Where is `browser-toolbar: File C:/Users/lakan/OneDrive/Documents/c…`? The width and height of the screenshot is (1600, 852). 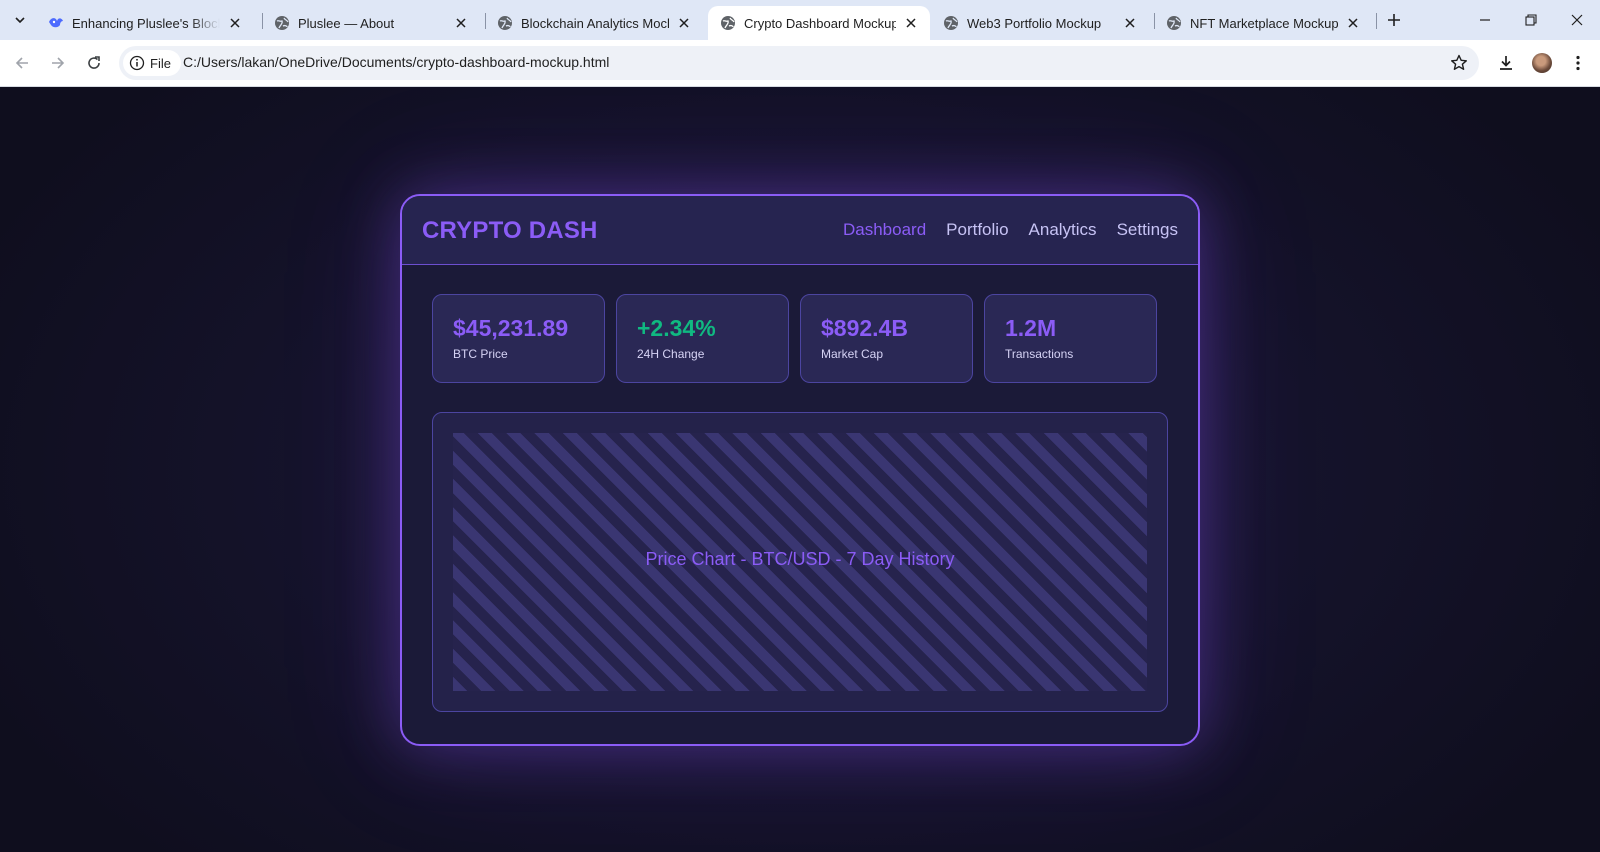
browser-toolbar: File C:/Users/lakan/OneDrive/Documents/c… is located at coordinates (800, 63).